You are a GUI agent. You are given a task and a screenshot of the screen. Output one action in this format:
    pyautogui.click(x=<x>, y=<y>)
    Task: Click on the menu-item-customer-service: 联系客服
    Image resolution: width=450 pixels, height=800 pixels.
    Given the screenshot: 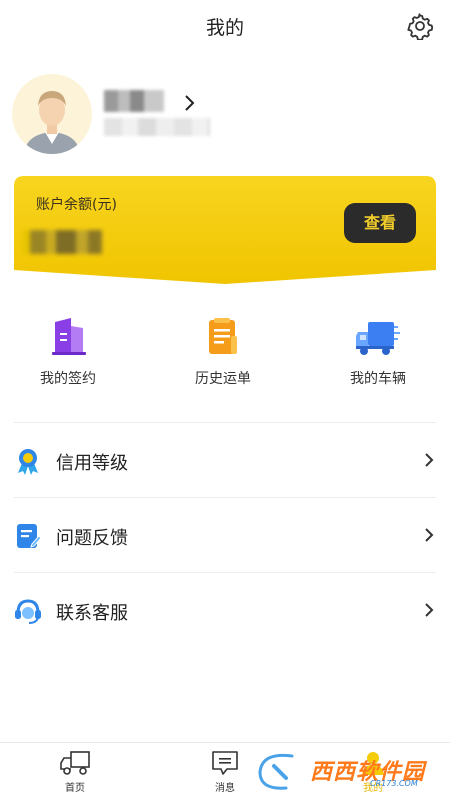 What is the action you would take?
    pyautogui.click(x=225, y=609)
    